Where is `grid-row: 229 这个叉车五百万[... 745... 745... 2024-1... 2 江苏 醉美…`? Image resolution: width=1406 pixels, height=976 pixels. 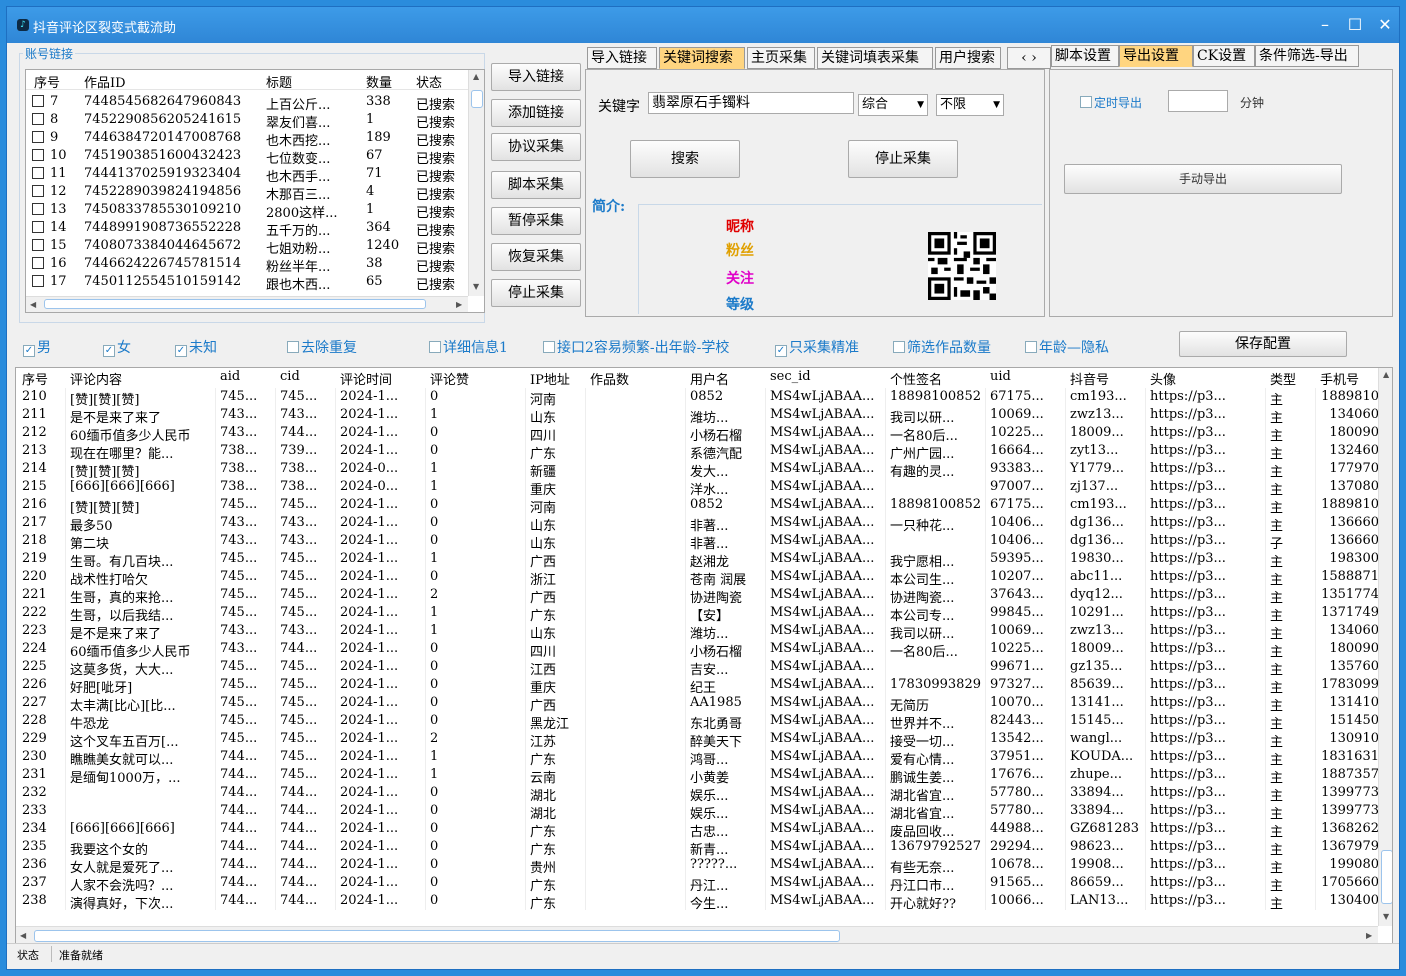
grid-row: 229 这个叉车五百万[... 745... 745... 2024-1... 2 江苏 醉美… is located at coordinates (698, 739).